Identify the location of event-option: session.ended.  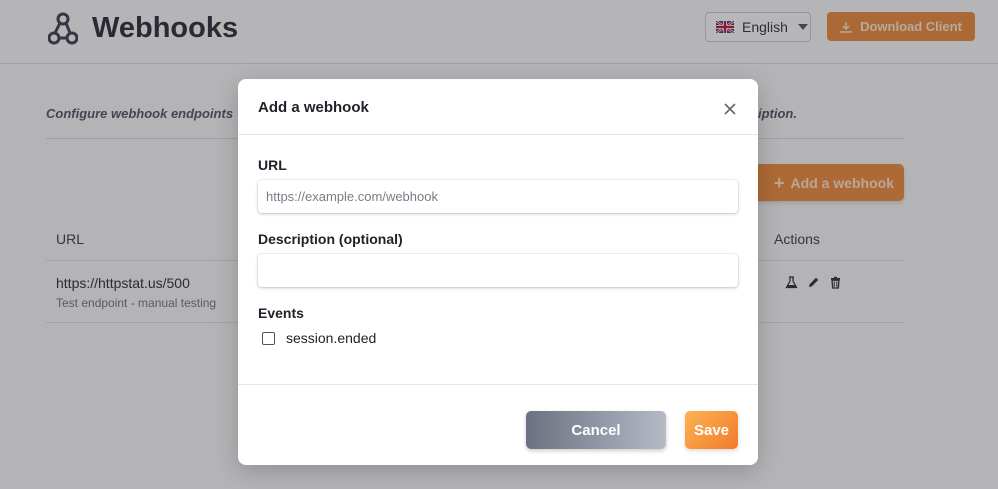
(319, 338).